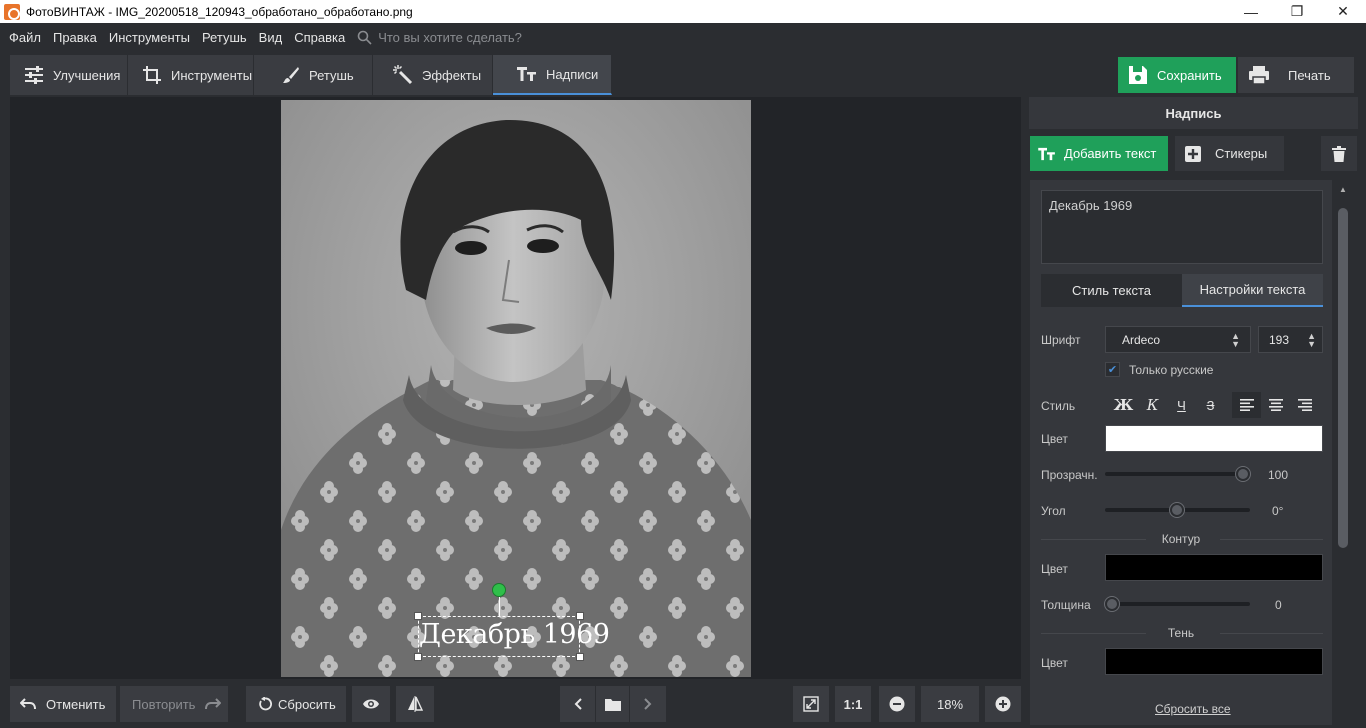 The image size is (1366, 728). I want to click on minimize-button: —, so click(1251, 11).